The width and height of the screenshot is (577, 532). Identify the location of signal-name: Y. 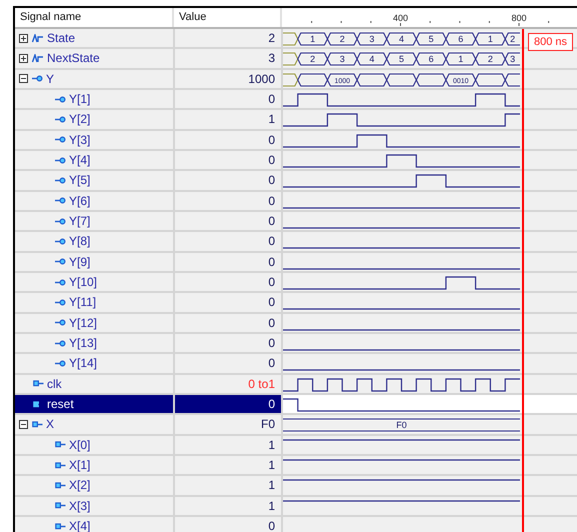
(50, 79).